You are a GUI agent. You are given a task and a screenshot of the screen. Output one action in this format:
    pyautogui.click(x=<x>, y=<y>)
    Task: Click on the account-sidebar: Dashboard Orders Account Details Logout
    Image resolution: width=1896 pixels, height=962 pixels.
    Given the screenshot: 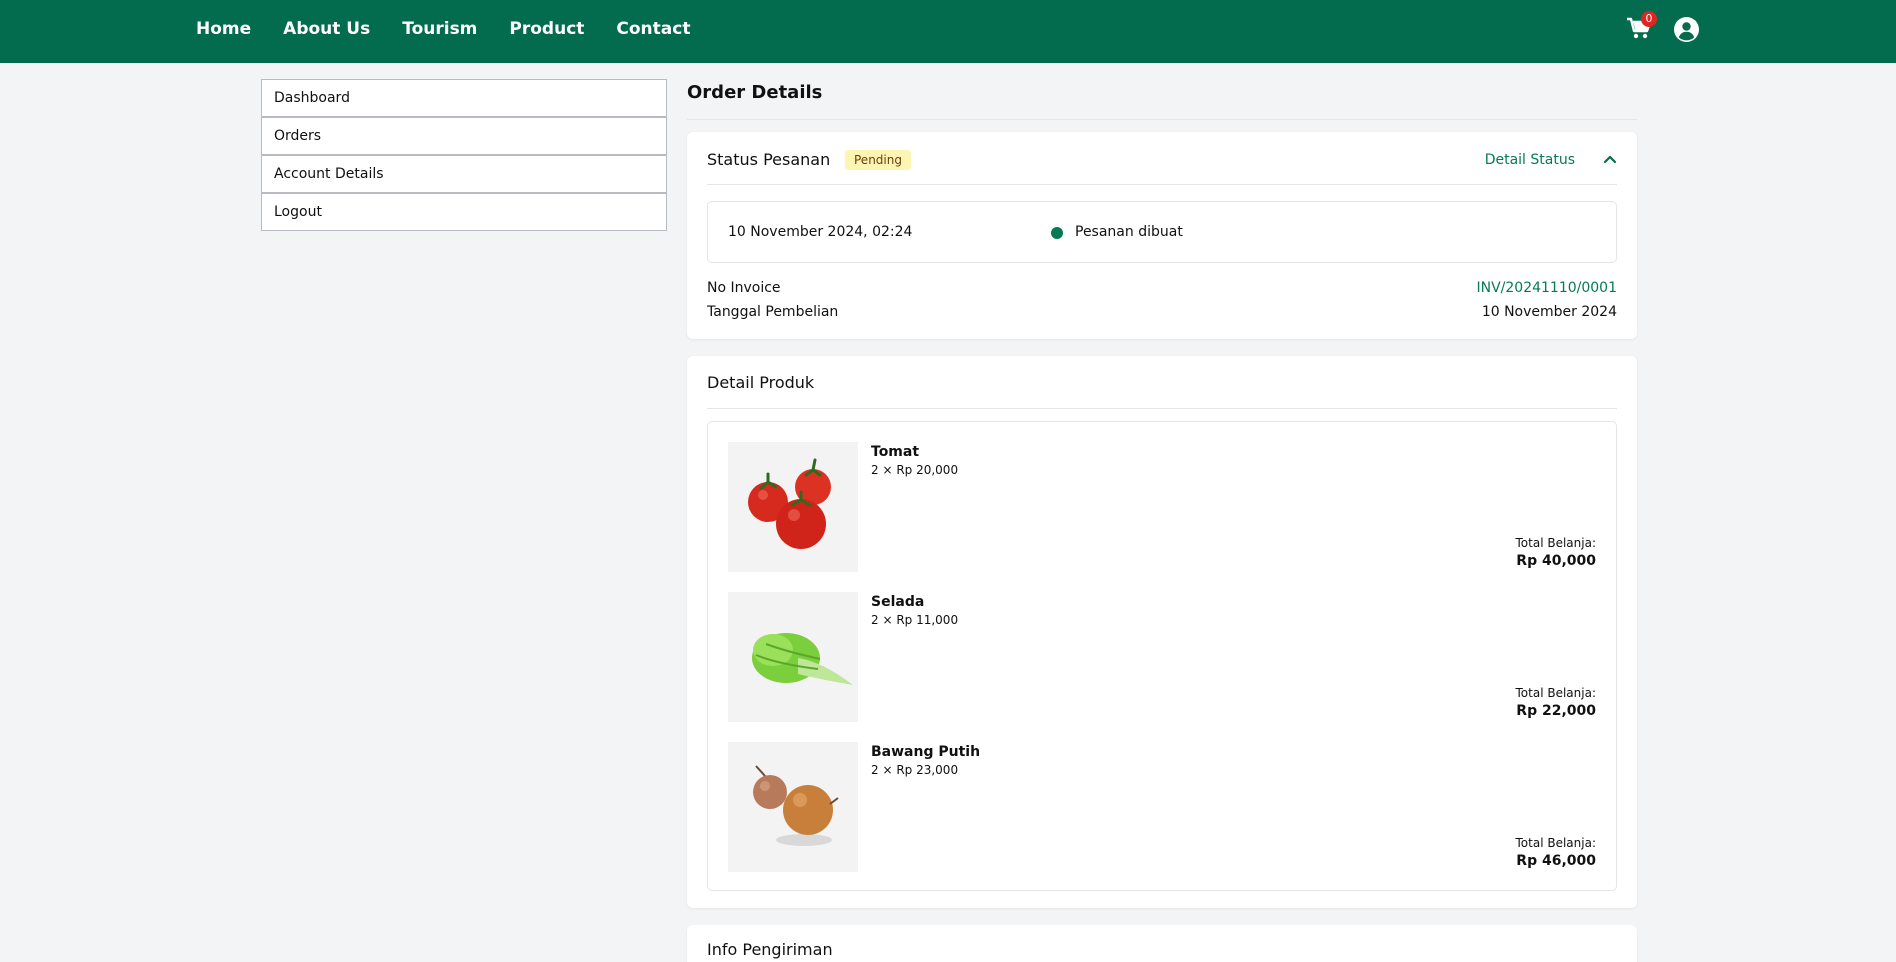 What is the action you would take?
    pyautogui.click(x=464, y=155)
    